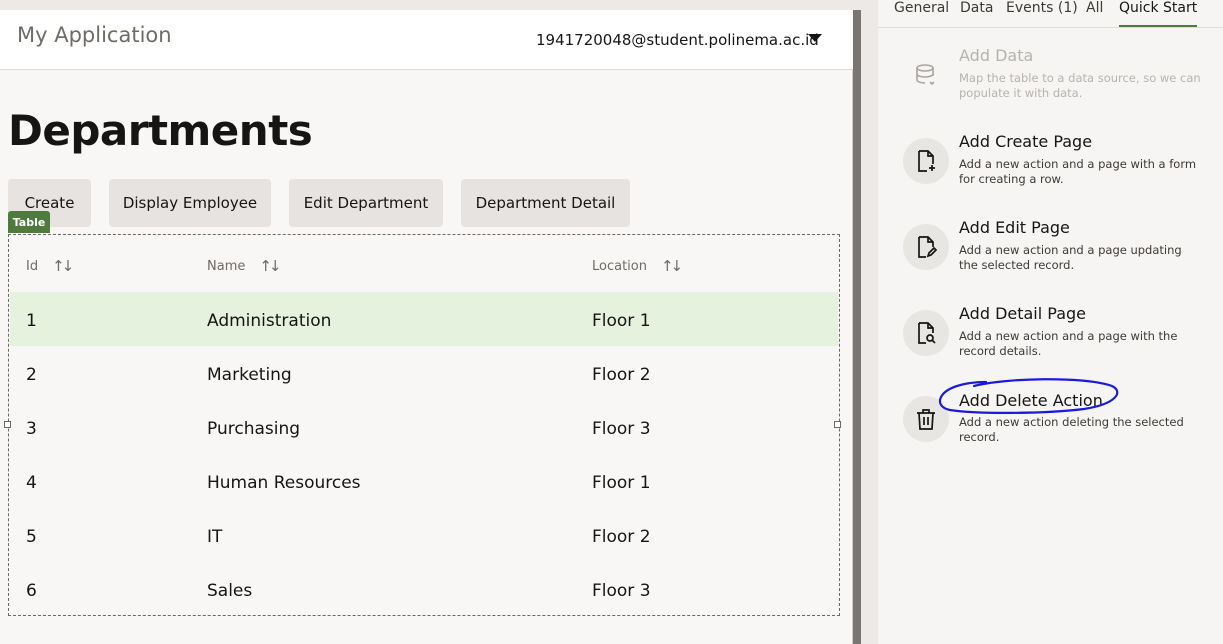  I want to click on tab-general: General, so click(921, 13).